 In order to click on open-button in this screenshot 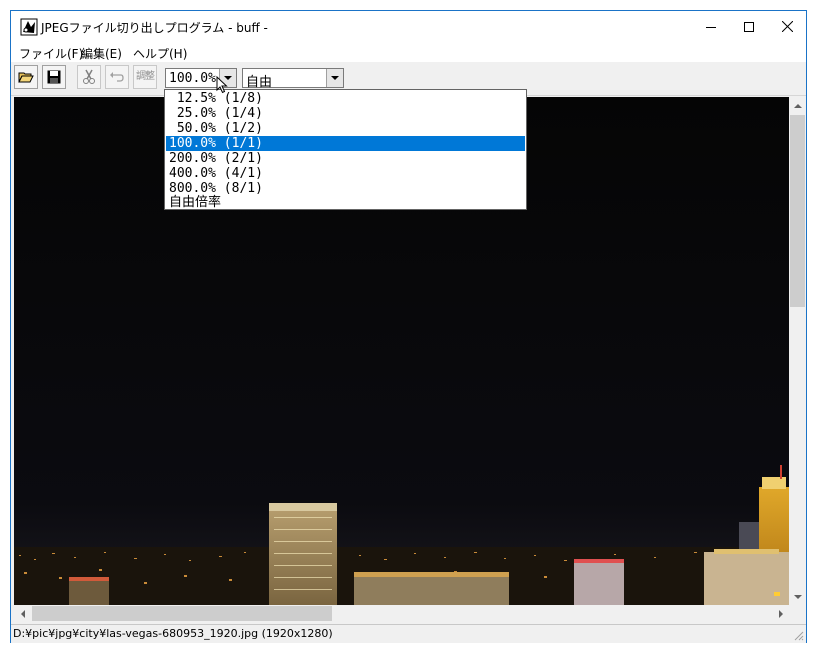, I will do `click(26, 77)`.